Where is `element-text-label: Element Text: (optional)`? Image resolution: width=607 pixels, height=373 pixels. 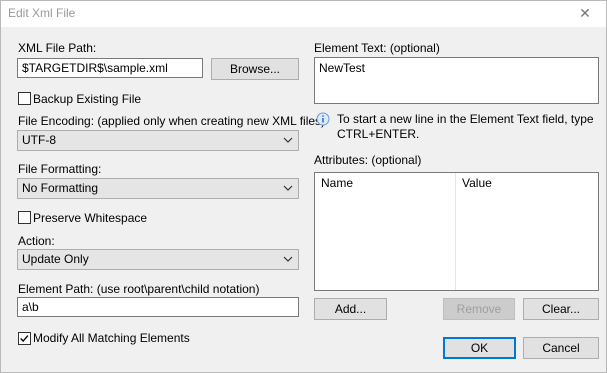 element-text-label: Element Text: (optional) is located at coordinates (377, 48).